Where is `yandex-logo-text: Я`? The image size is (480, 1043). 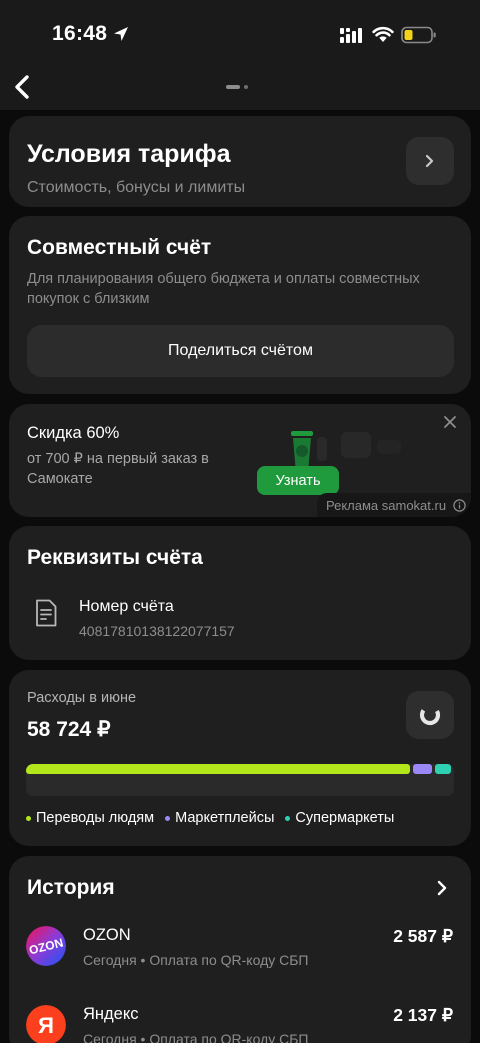
yandex-logo-text: Я is located at coordinates (46, 1025).